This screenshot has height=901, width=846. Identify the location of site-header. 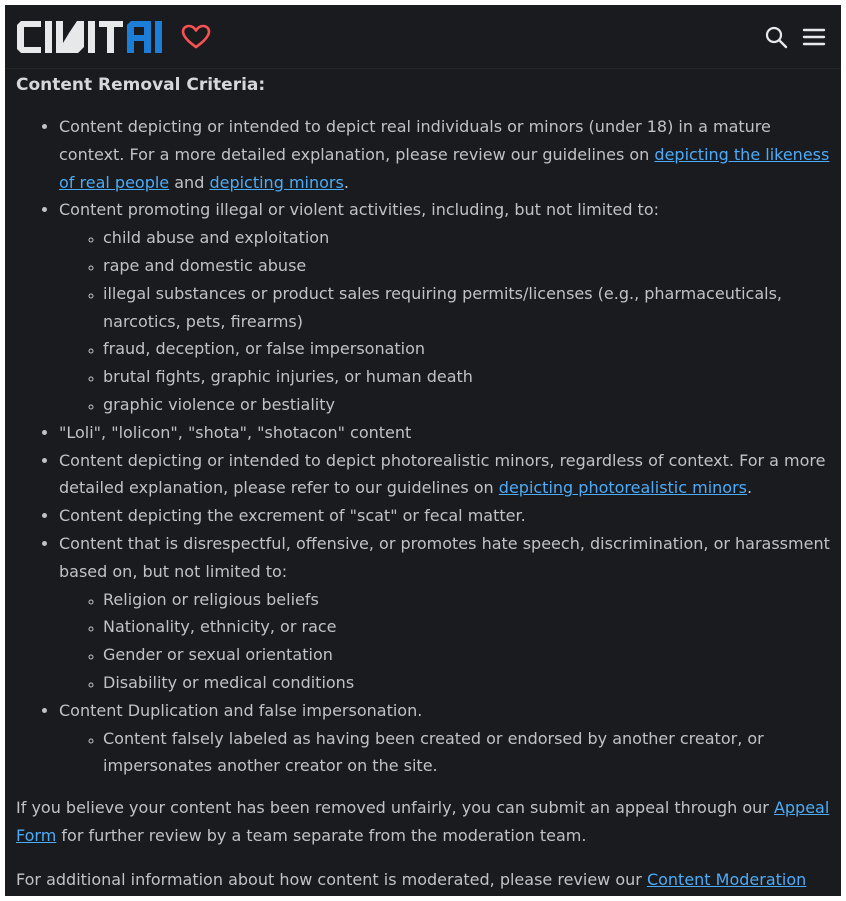
(423, 37).